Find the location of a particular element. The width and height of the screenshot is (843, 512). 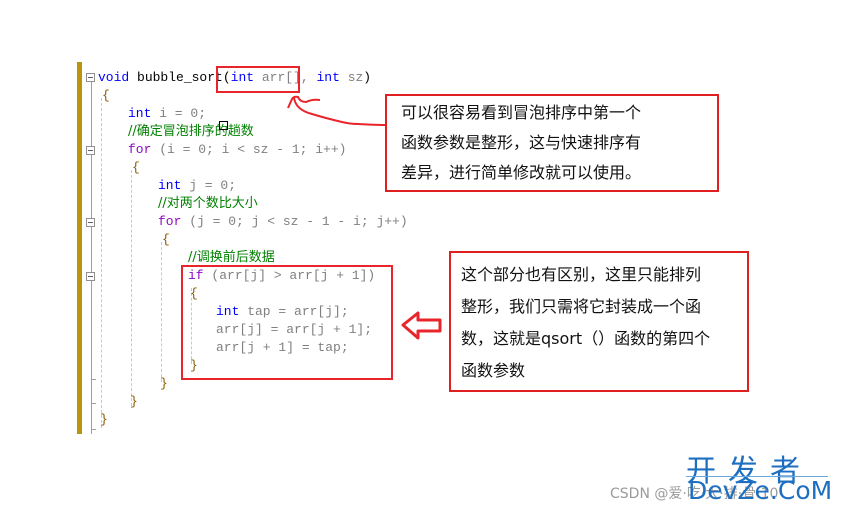

devze-watermark-en: DevZe.CoM is located at coordinates (760, 490).